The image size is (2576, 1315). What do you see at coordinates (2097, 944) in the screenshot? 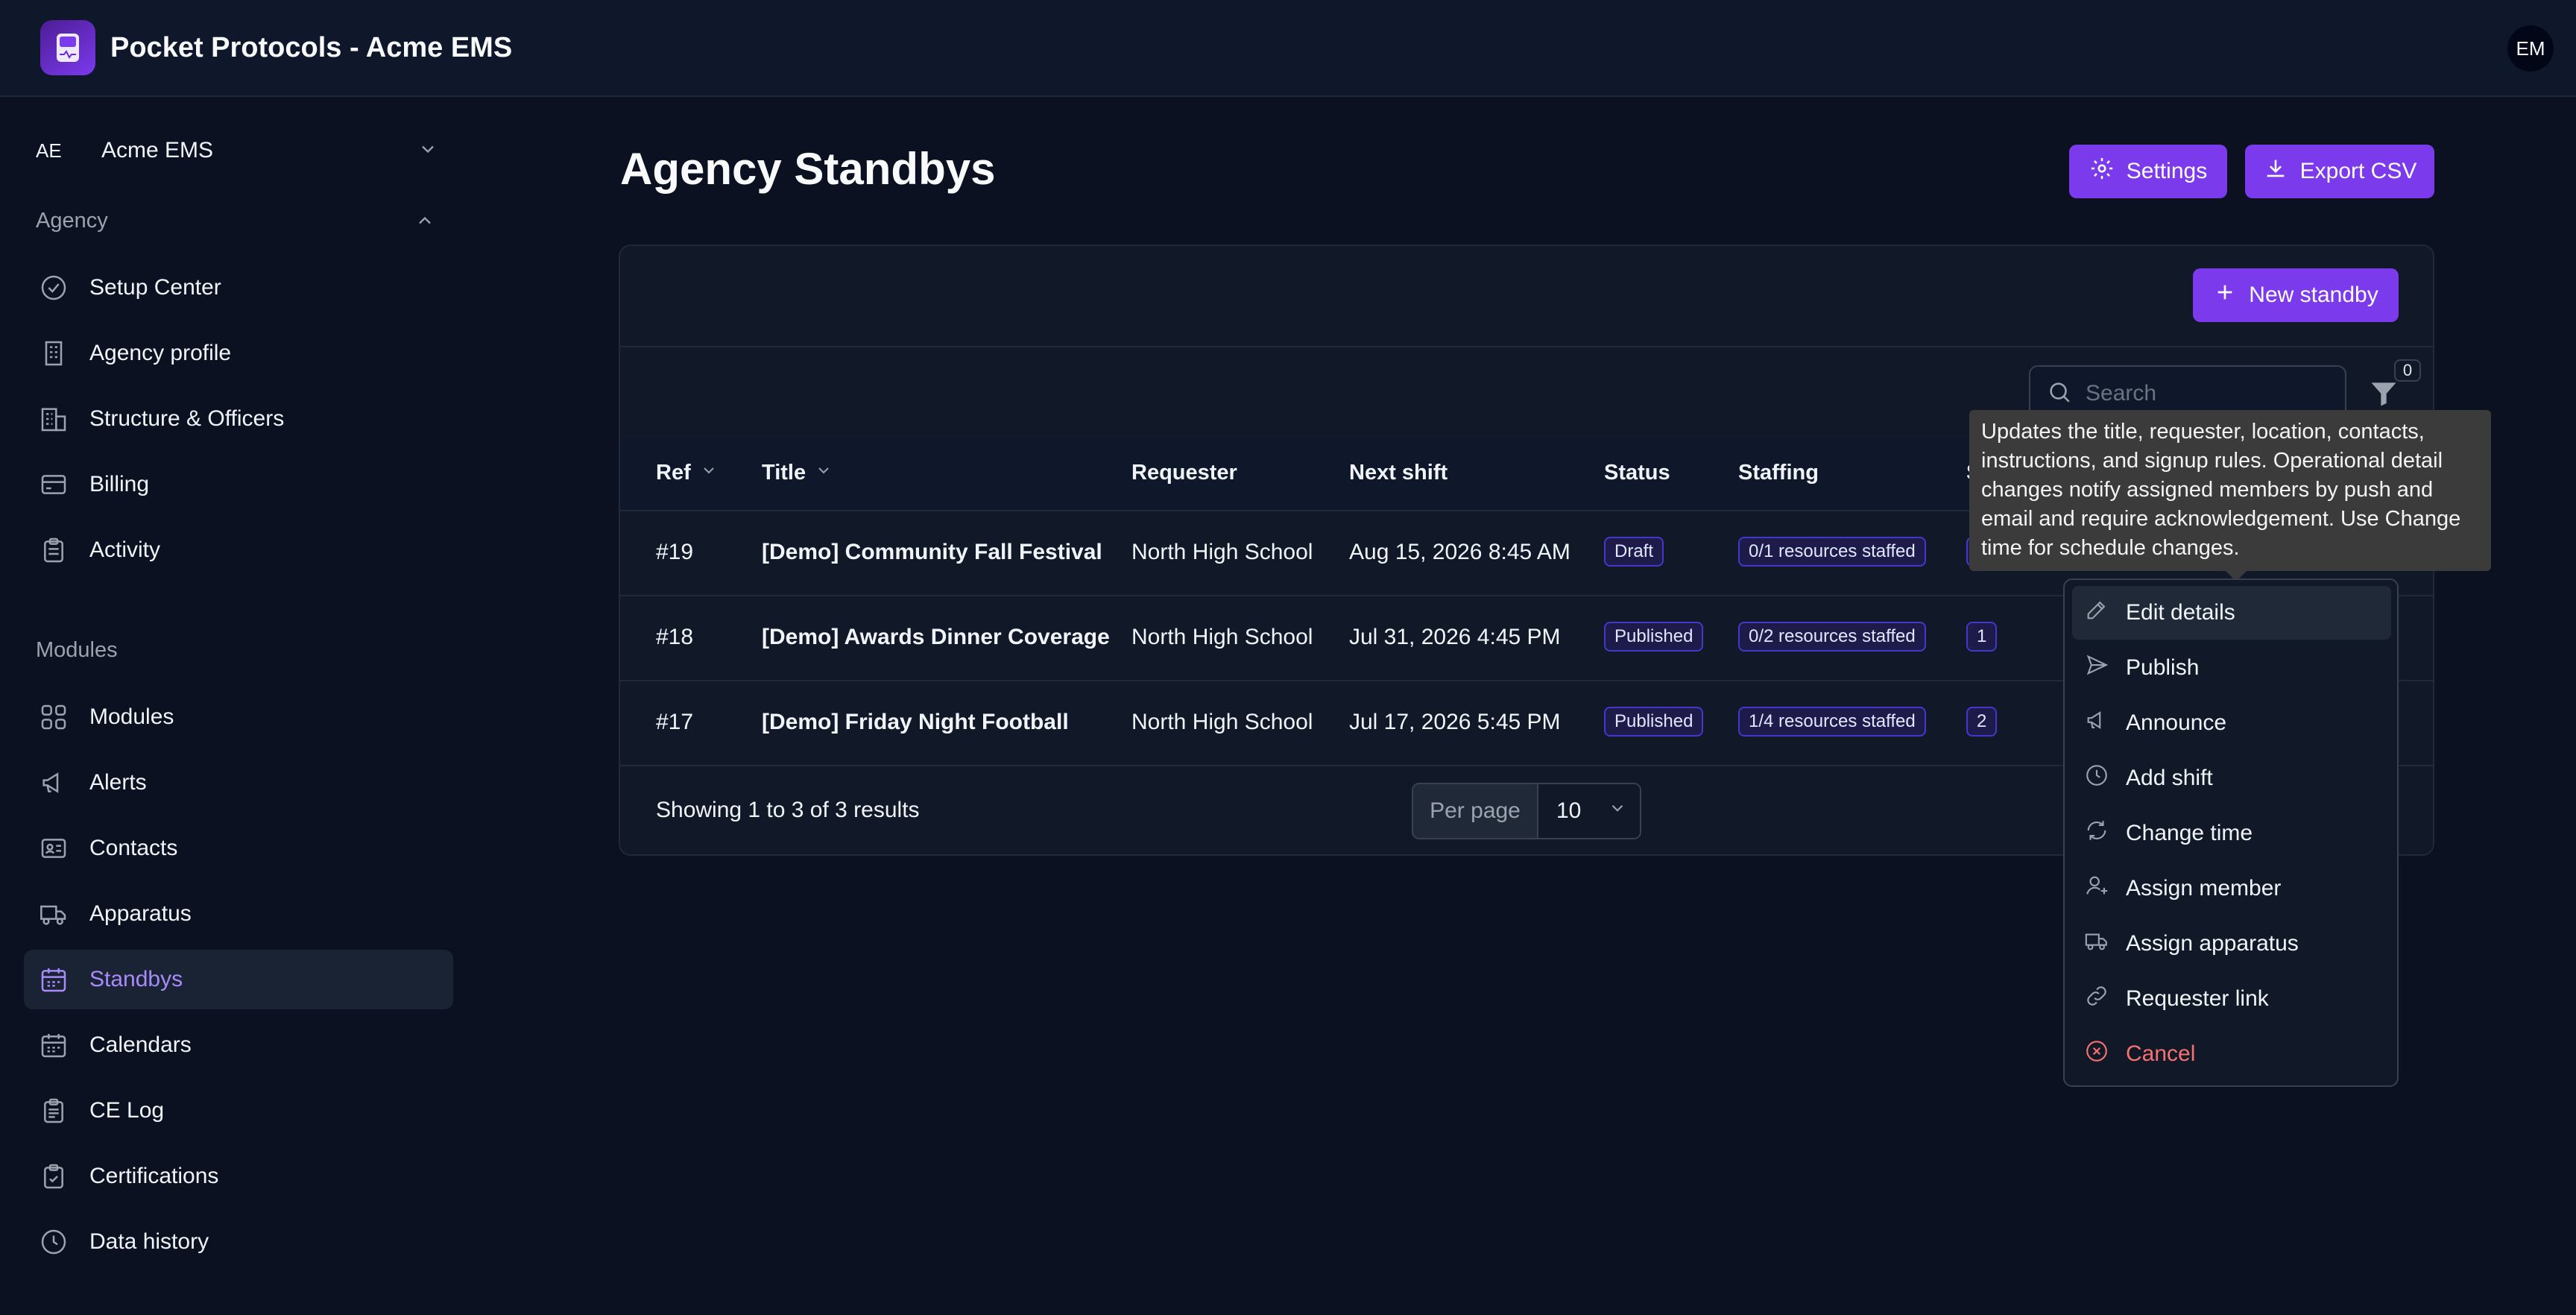
I see `truck-icon` at bounding box center [2097, 944].